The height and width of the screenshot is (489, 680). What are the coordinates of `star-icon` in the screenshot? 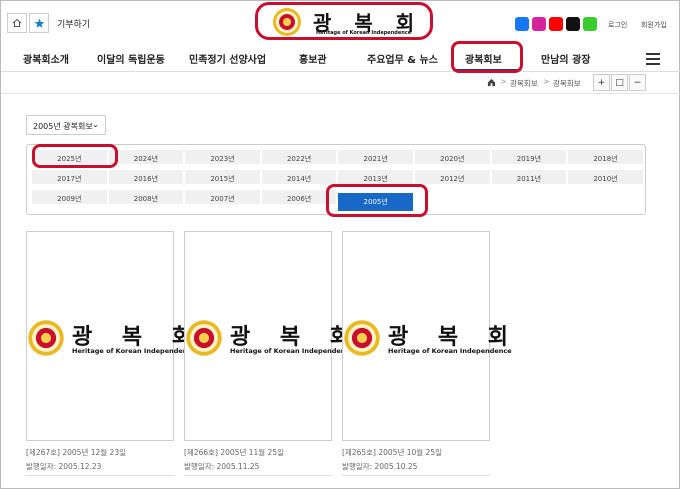 It's located at (39, 23).